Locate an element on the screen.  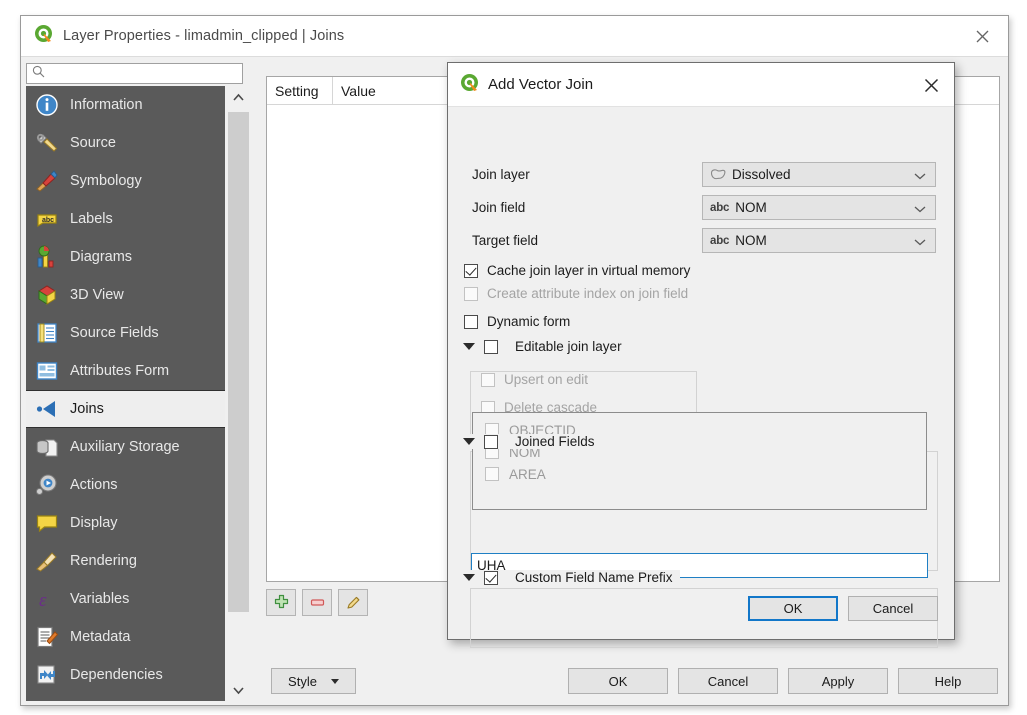
editable-join-layer-label: Editable join layer is located at coordinates (568, 346).